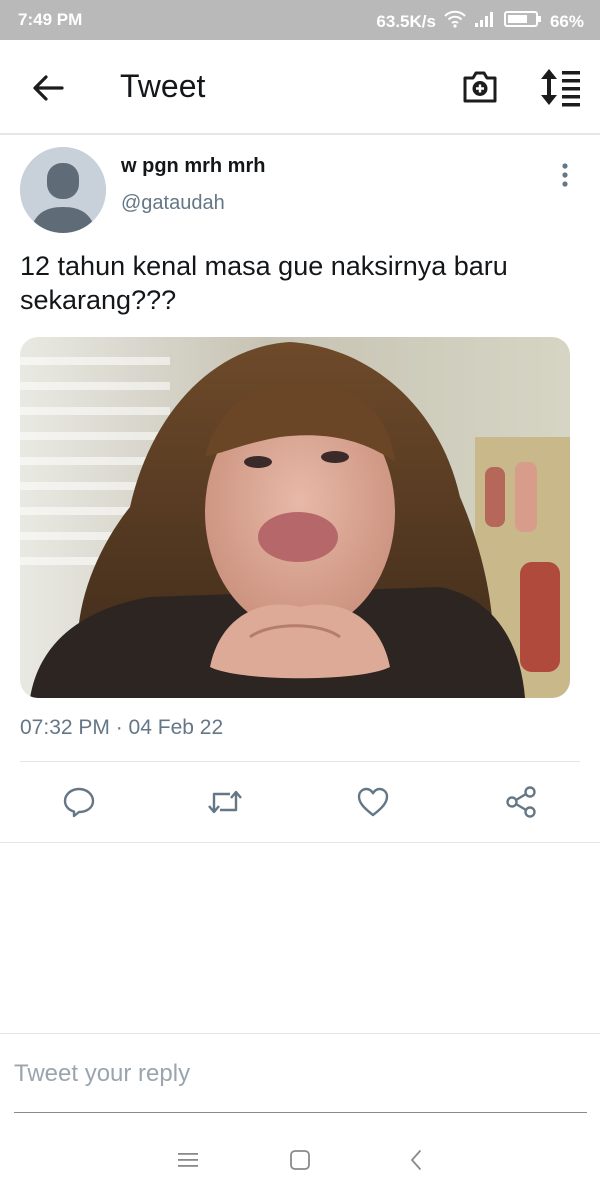 The image size is (600, 1200). I want to click on battery-icon, so click(522, 21).